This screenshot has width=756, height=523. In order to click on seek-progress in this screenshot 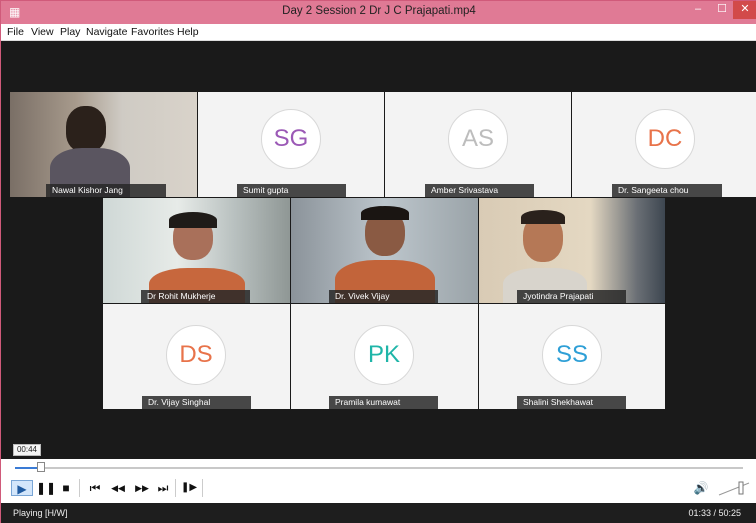, I will do `click(26, 468)`.